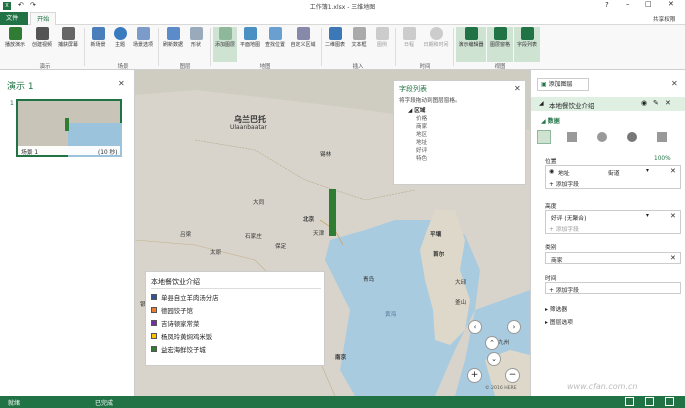 Image resolution: width=685 pixels, height=408 pixels. I want to click on flat-map-button: 平面地图, so click(250, 37).